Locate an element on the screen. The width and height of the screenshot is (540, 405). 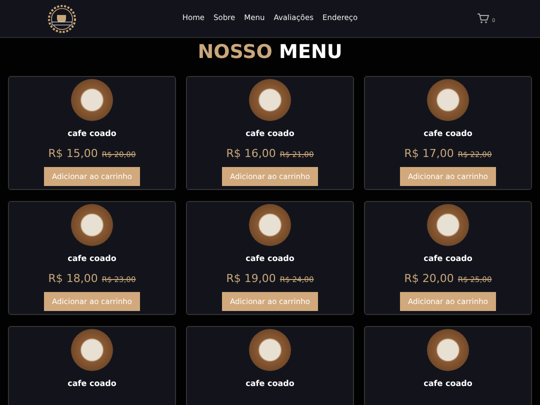
product-price: R$ 15,00 is located at coordinates (73, 153).